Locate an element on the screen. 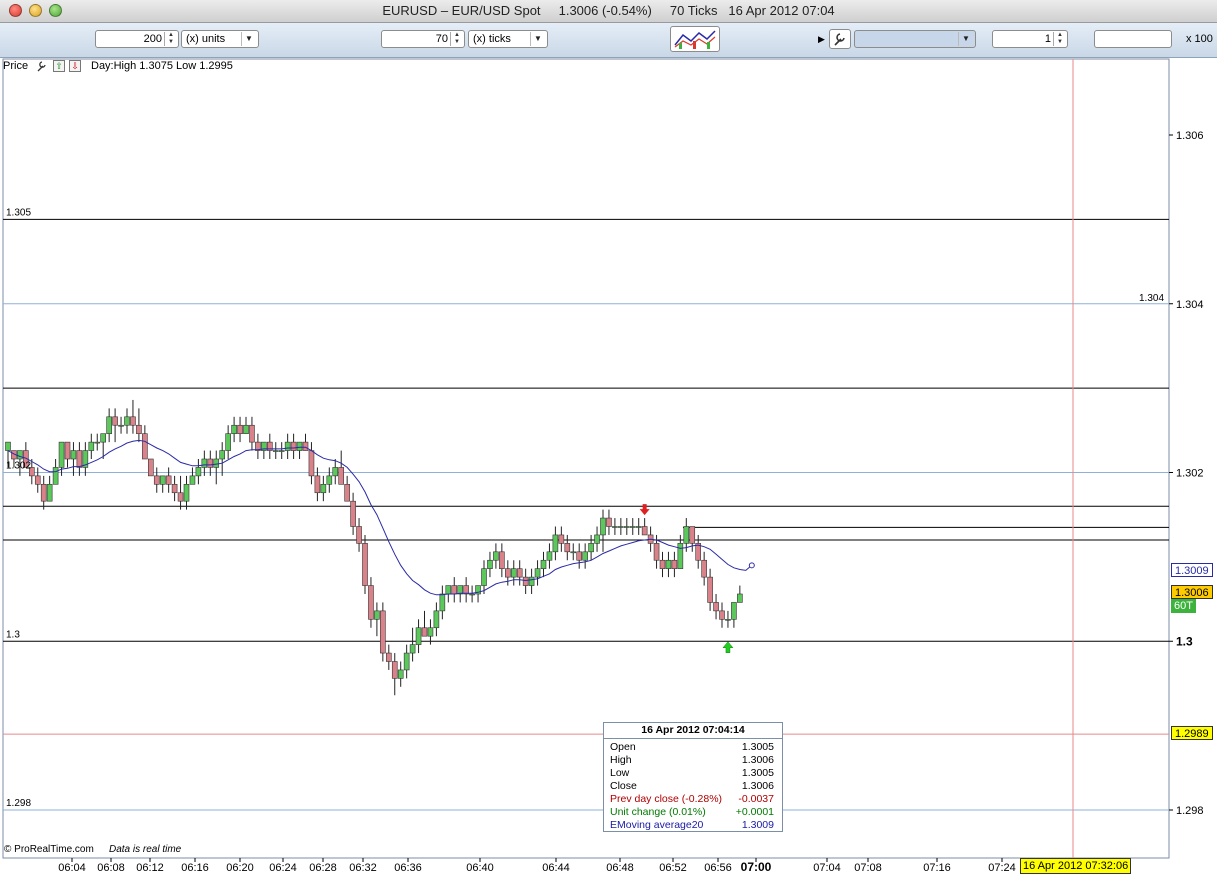 The height and width of the screenshot is (874, 1217). extra-field is located at coordinates (1133, 39).